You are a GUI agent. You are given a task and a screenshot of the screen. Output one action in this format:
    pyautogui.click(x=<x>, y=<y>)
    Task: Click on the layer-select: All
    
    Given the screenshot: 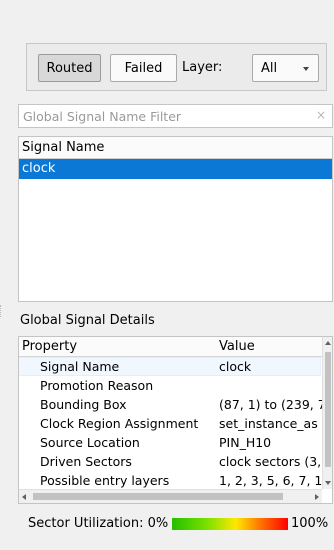 What is the action you would take?
    pyautogui.click(x=285, y=68)
    